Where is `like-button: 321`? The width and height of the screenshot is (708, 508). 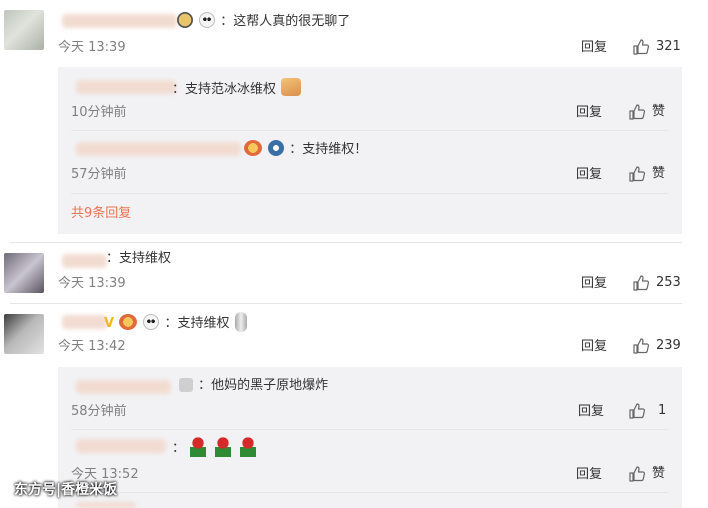 like-button: 321 is located at coordinates (656, 47).